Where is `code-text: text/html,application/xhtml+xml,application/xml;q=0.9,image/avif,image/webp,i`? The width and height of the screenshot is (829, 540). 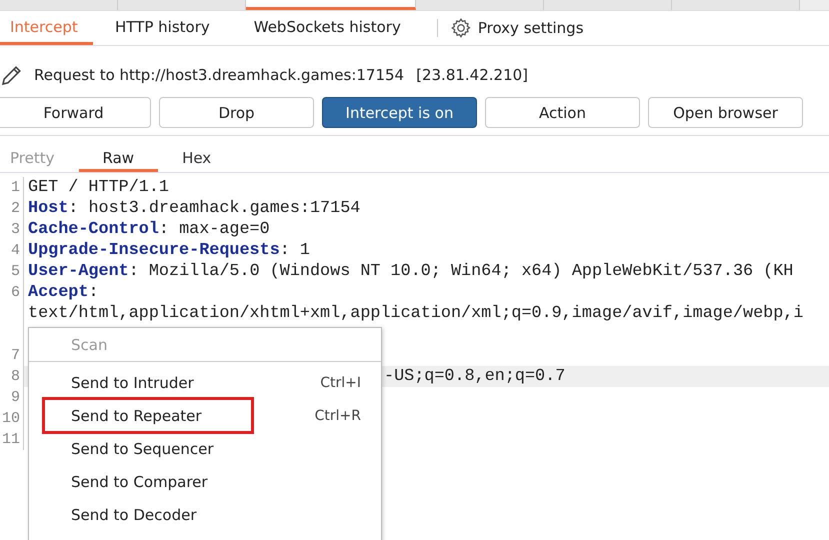 code-text: text/html,application/xhtml+xml,application/xml;q=0.9,image/avif,image/webp,i is located at coordinates (416, 313).